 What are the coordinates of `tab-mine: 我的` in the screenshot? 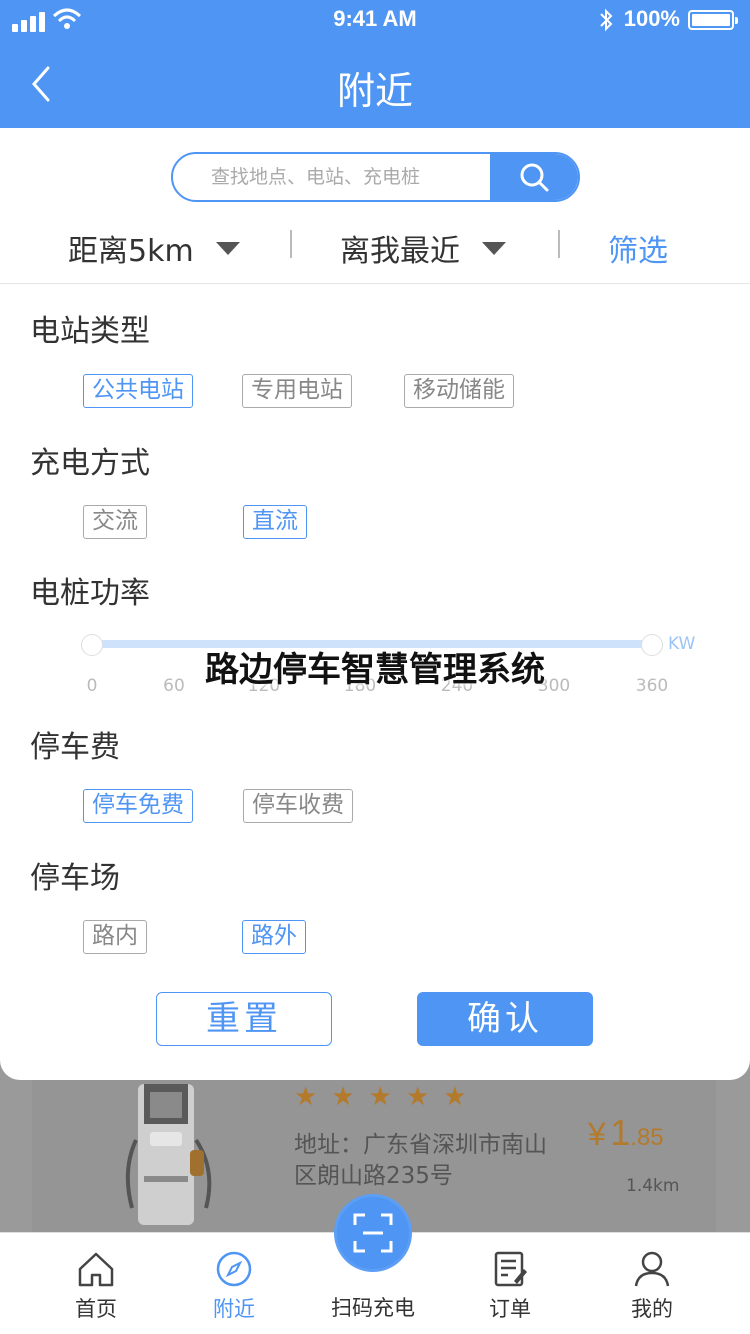 It's located at (652, 1283).